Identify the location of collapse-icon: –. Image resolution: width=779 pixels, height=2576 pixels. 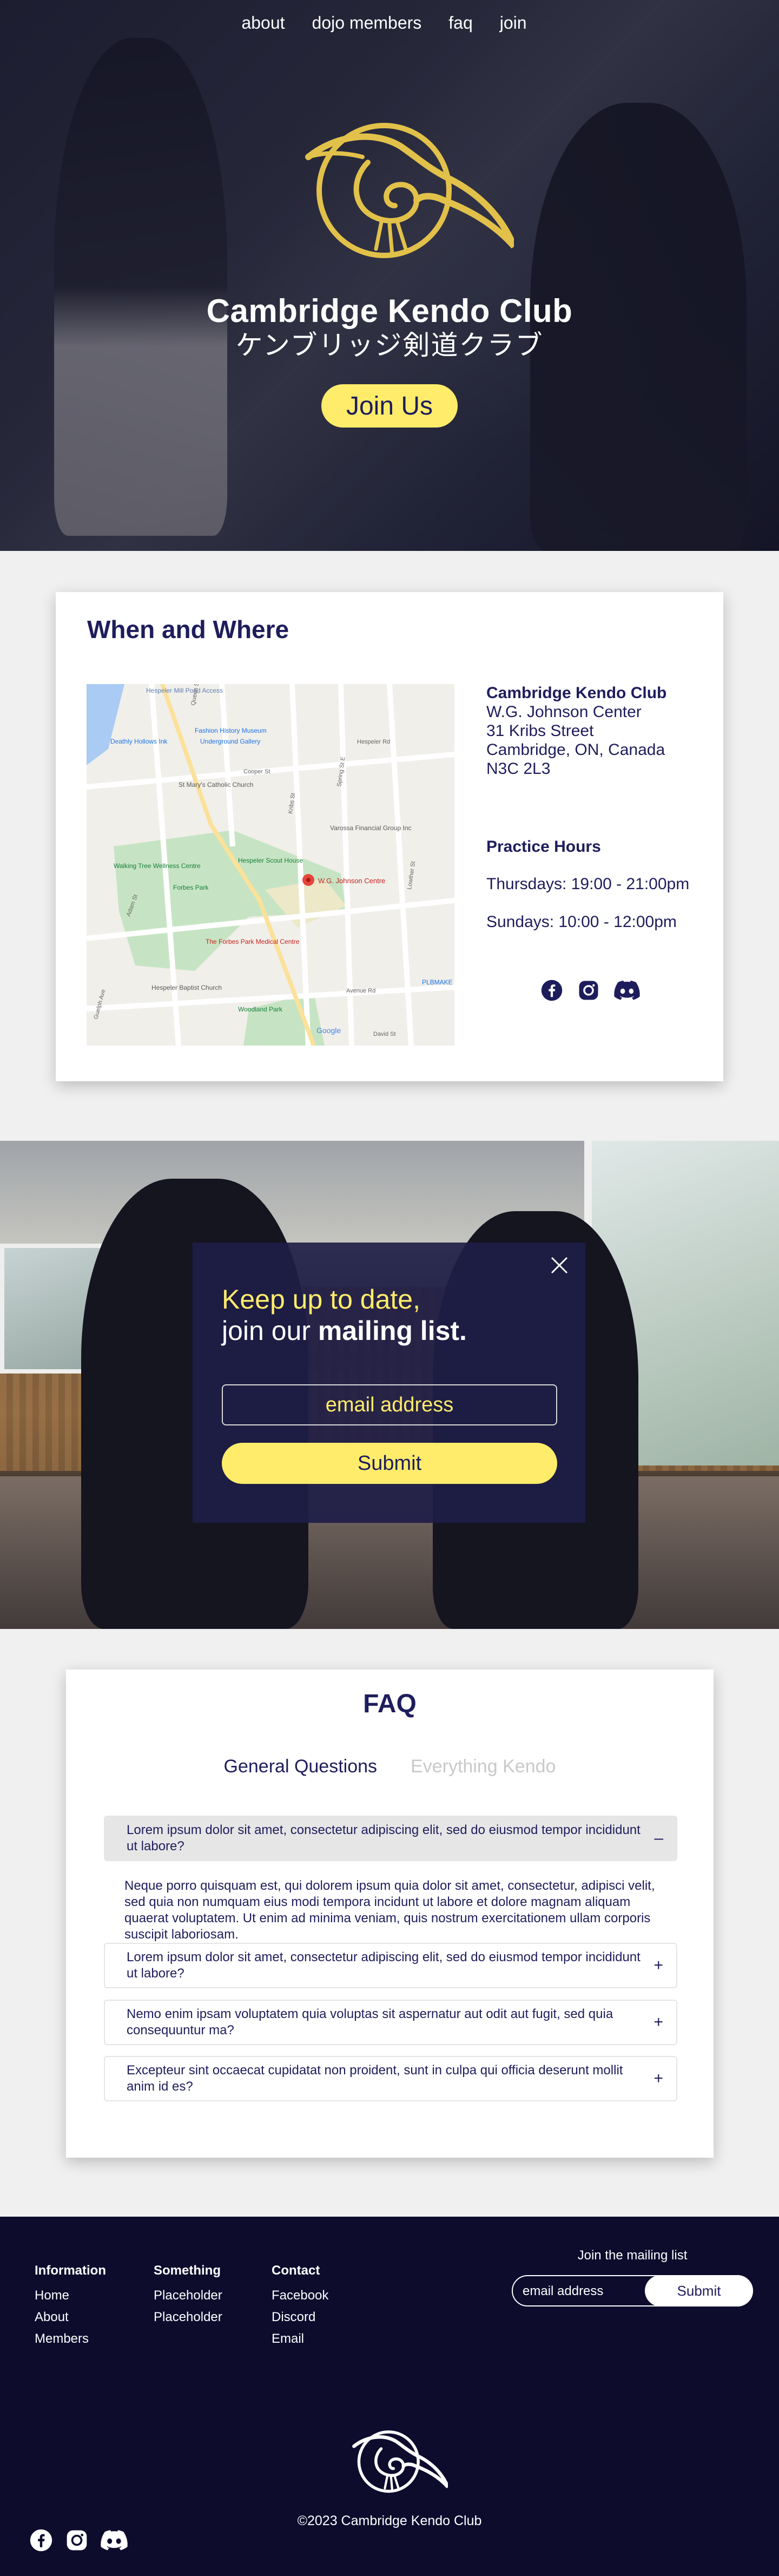
(658, 1838).